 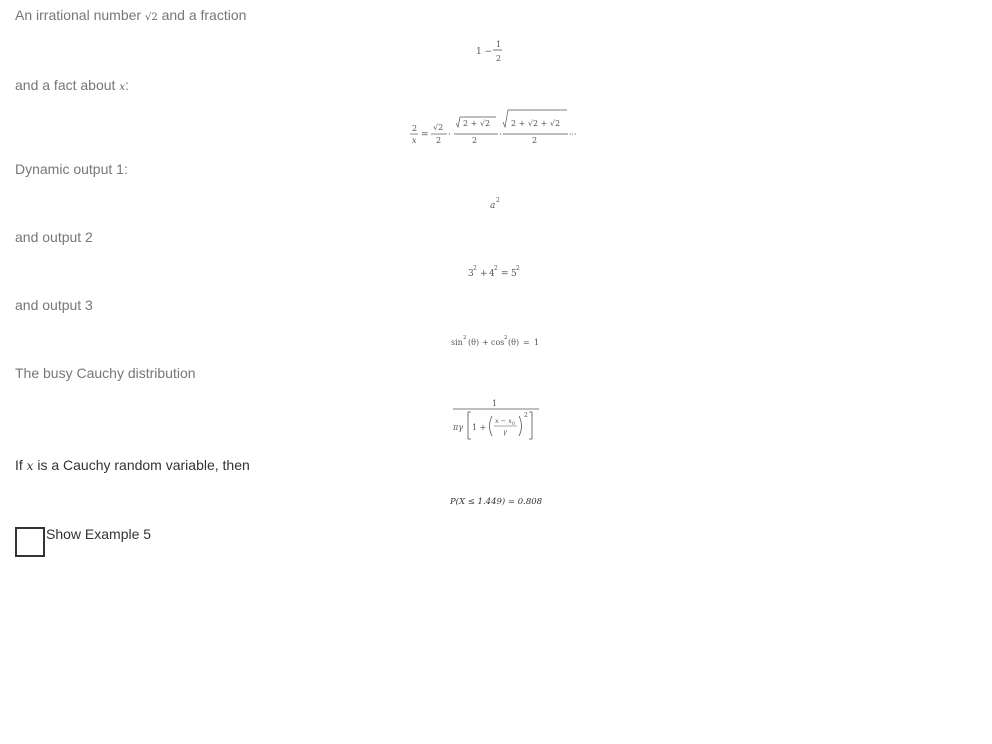 What do you see at coordinates (30, 542) in the screenshot?
I see `example5-checkbox` at bounding box center [30, 542].